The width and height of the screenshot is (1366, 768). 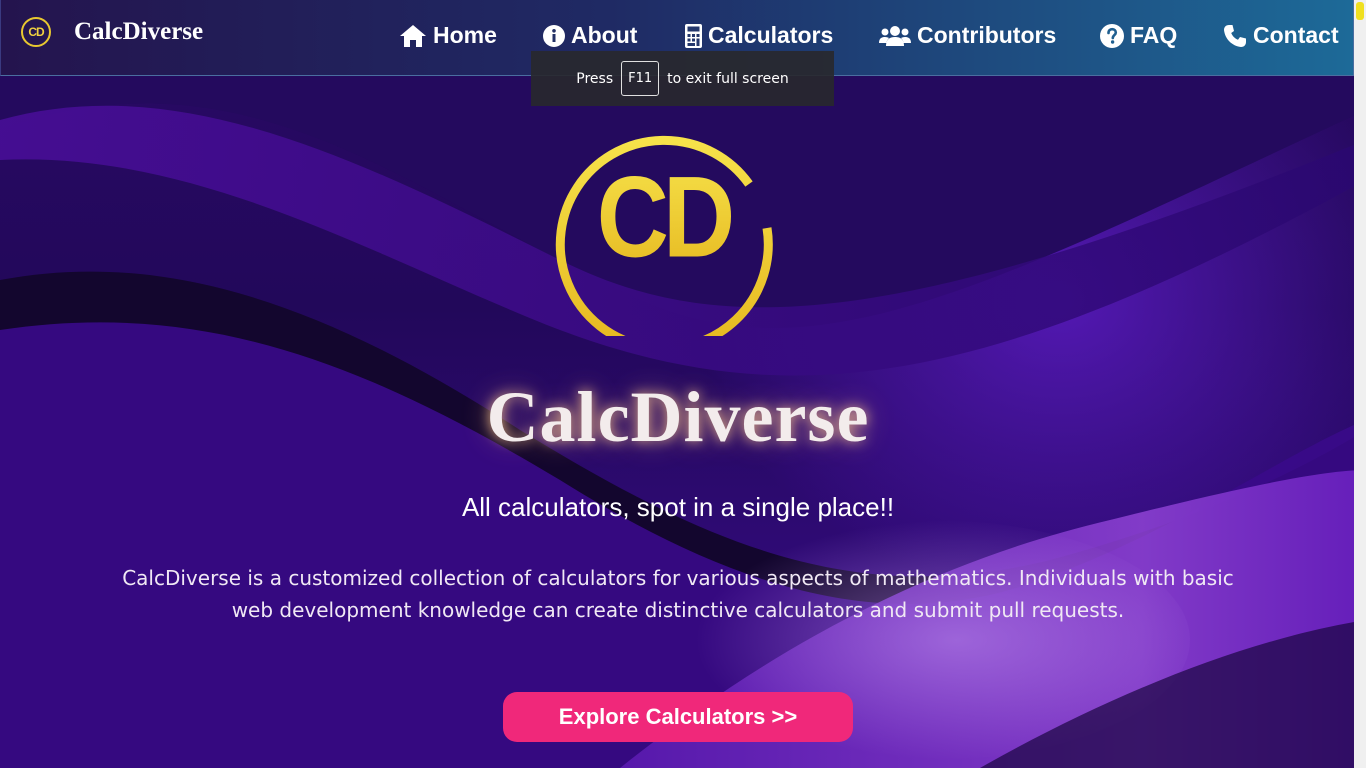 I want to click on hero-title: CalcDiverse, so click(x=678, y=417).